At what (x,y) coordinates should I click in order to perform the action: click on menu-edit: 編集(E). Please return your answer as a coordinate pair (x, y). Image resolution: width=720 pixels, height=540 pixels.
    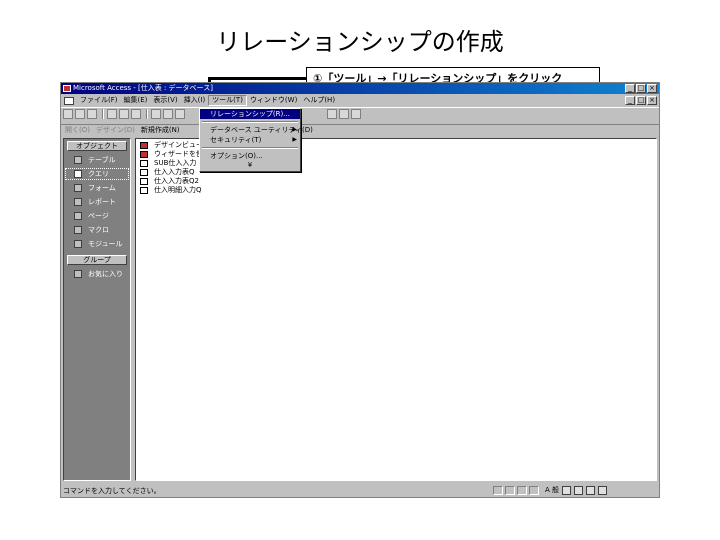
    Looking at the image, I should click on (136, 100).